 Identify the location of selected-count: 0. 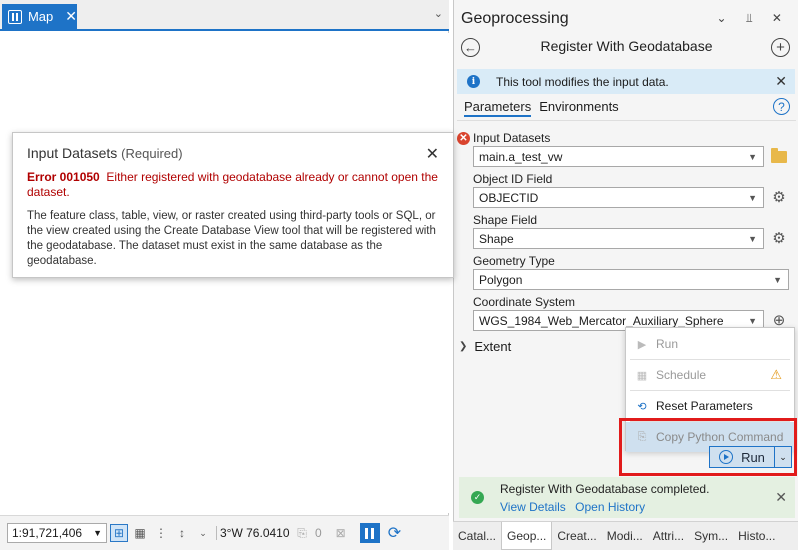
(318, 533).